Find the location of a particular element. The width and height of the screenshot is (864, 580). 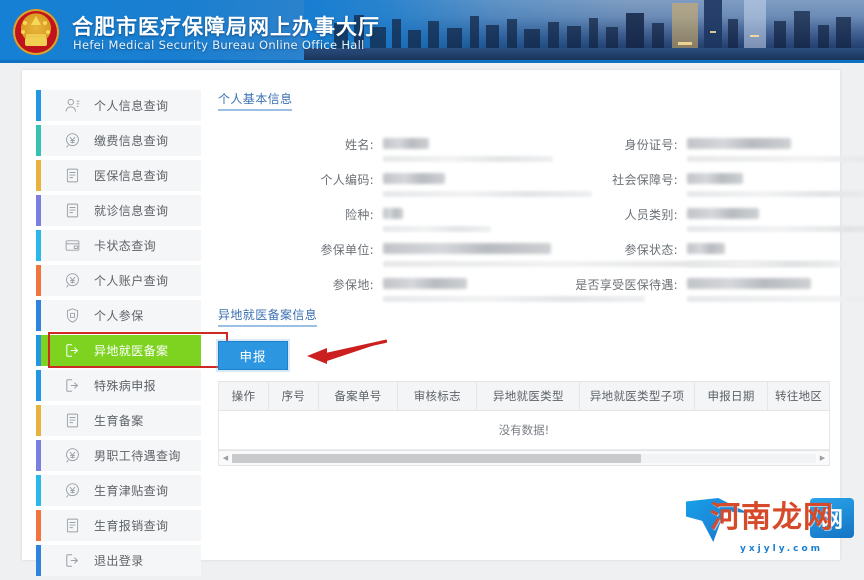

form-row: 人员类别: is located at coordinates (717, 219).